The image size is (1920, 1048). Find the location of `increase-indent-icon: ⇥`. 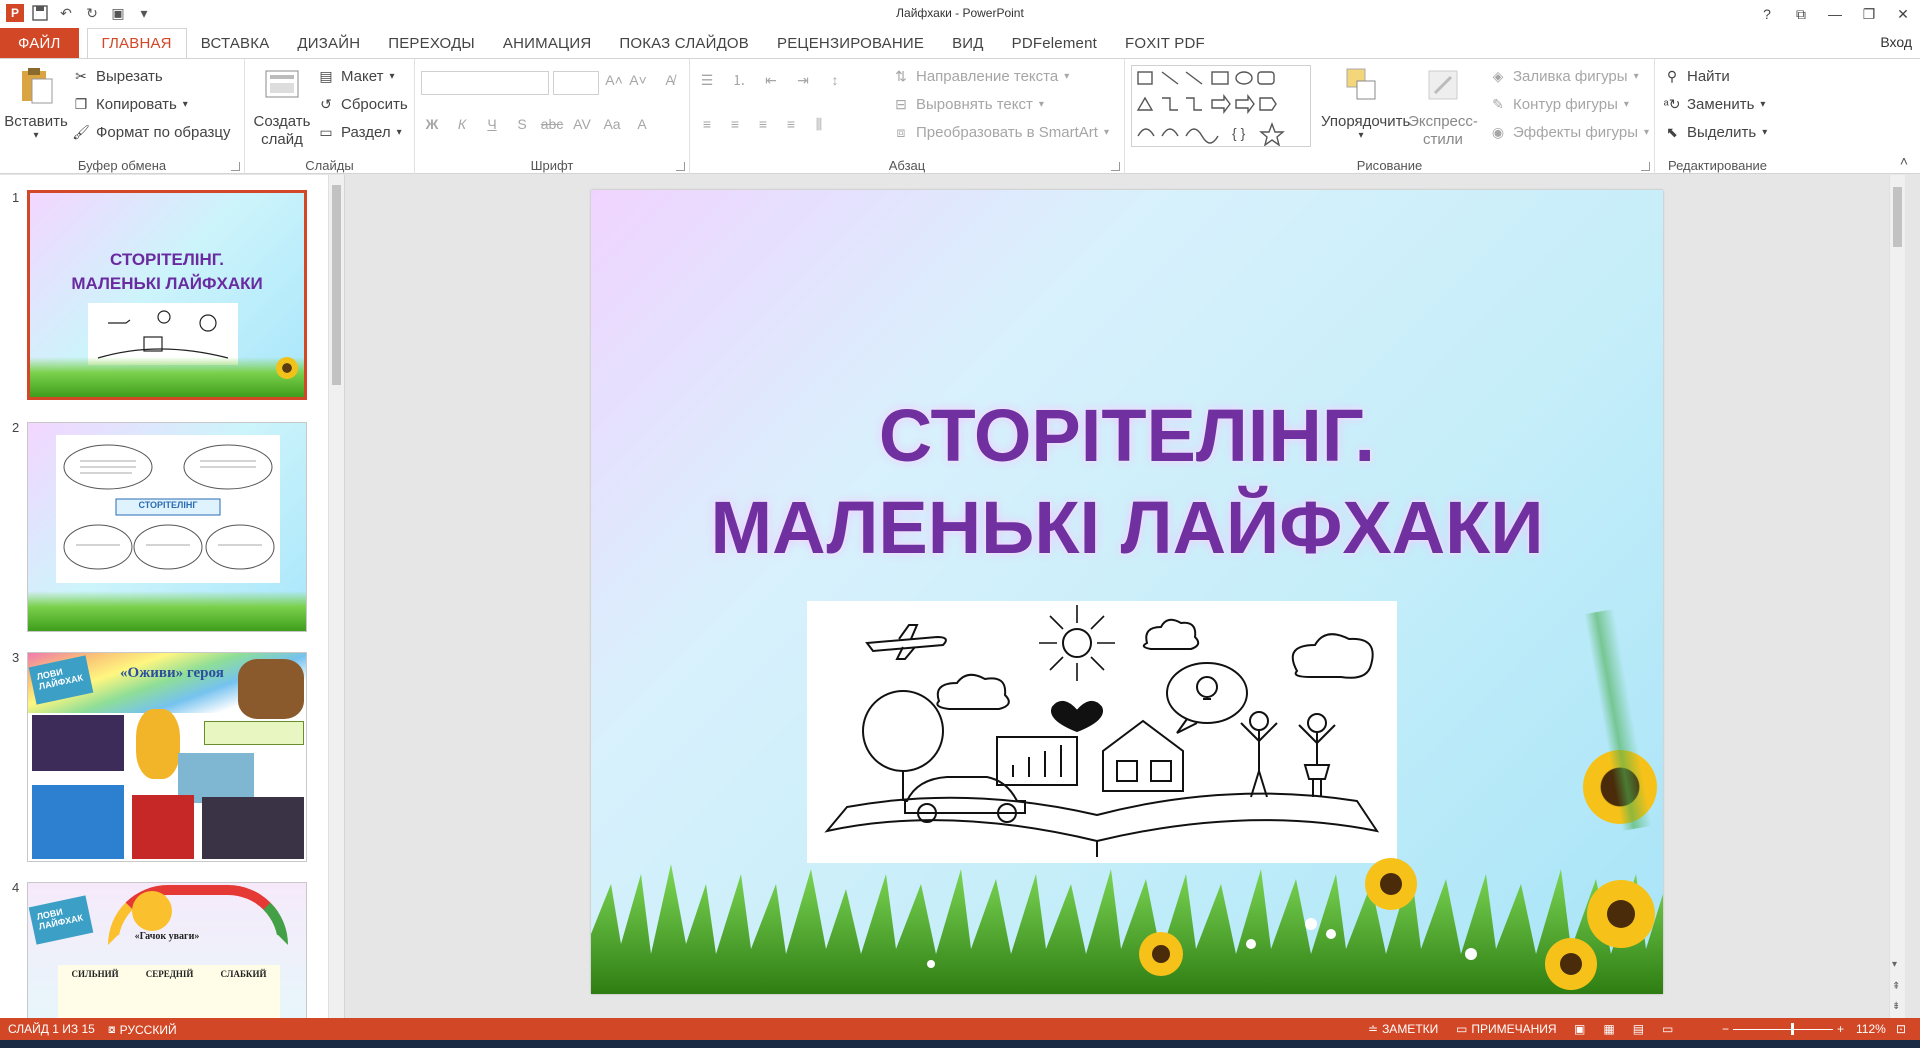

increase-indent-icon: ⇥ is located at coordinates (803, 80).